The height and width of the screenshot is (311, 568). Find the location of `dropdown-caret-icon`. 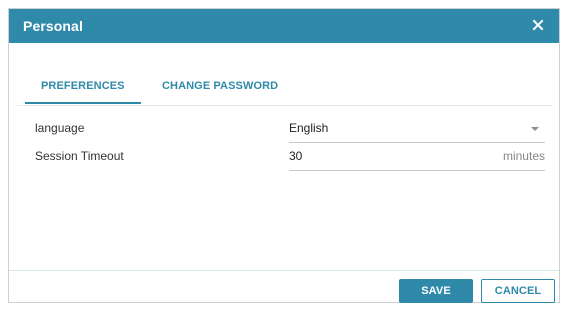

dropdown-caret-icon is located at coordinates (535, 129).